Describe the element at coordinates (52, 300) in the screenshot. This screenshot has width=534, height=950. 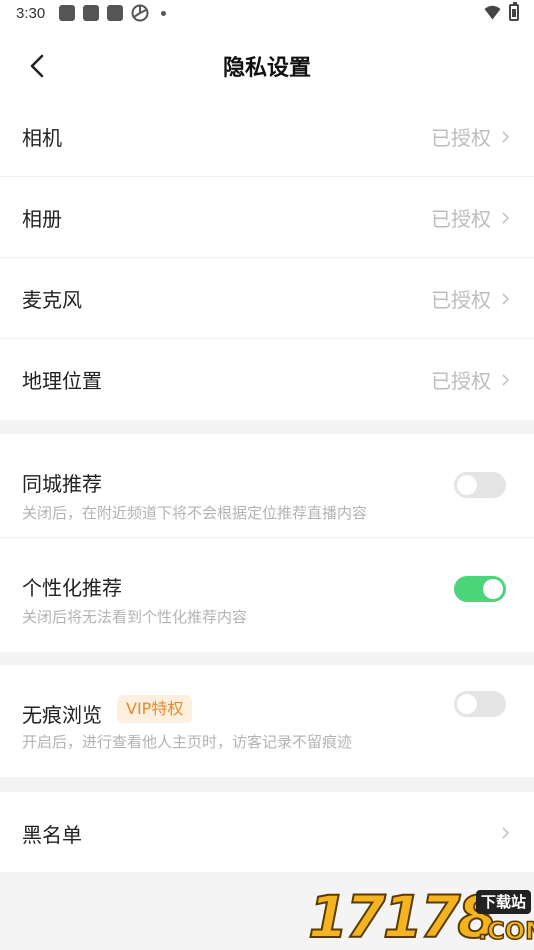
I see `permission-label: 麦克风` at that location.